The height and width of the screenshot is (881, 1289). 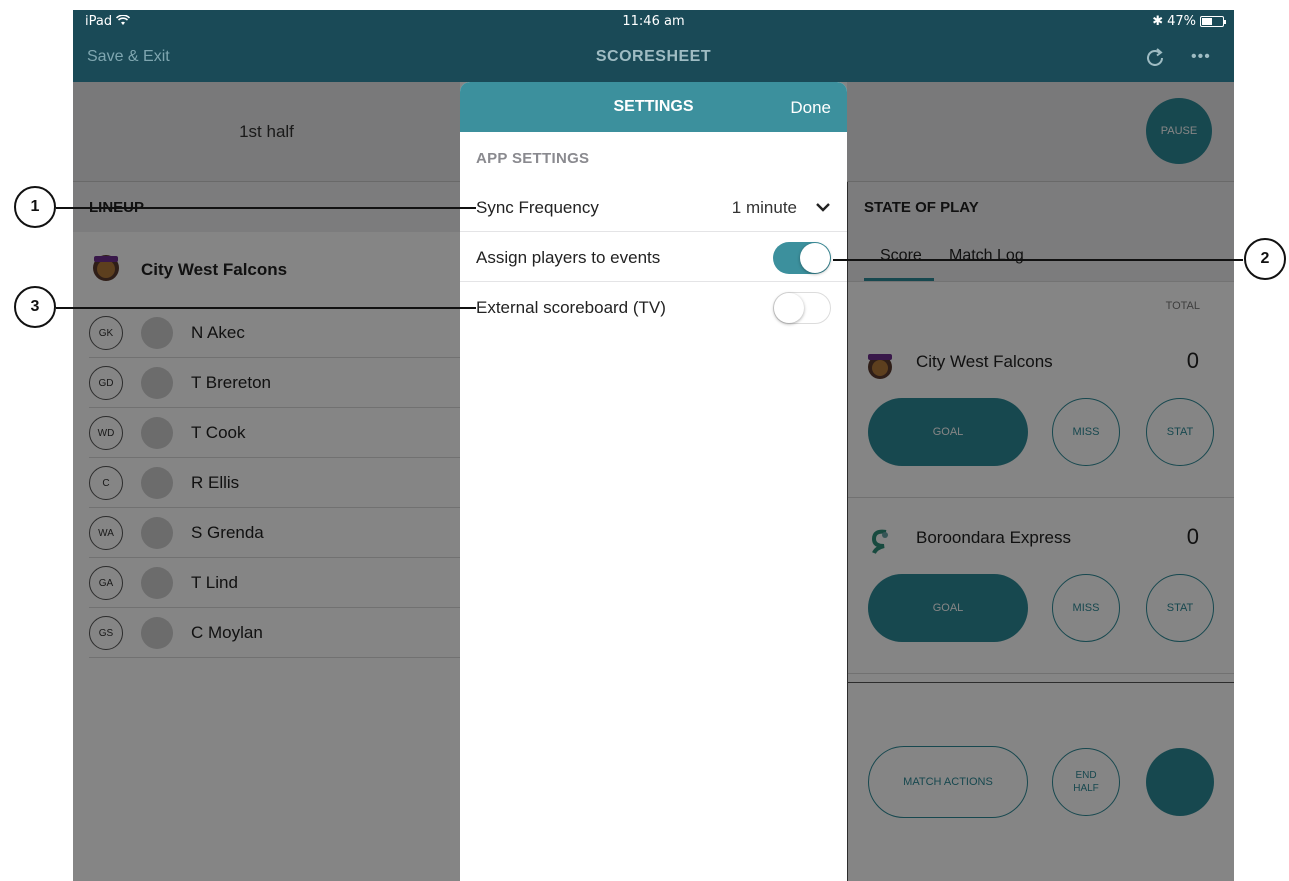 What do you see at coordinates (533, 158) in the screenshot?
I see `app-settings-section-label: APP SETTINGS` at bounding box center [533, 158].